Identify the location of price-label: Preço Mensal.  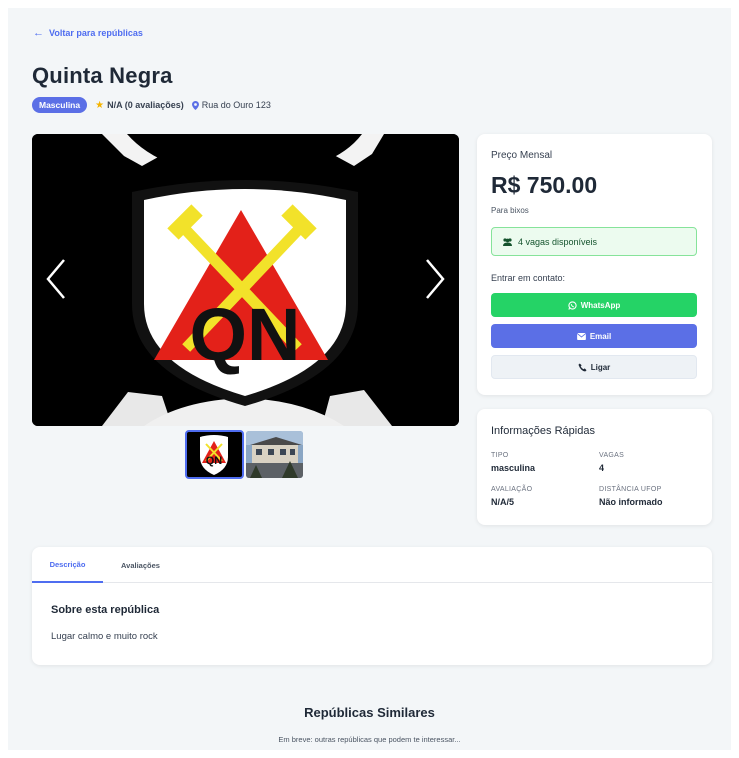
(522, 155).